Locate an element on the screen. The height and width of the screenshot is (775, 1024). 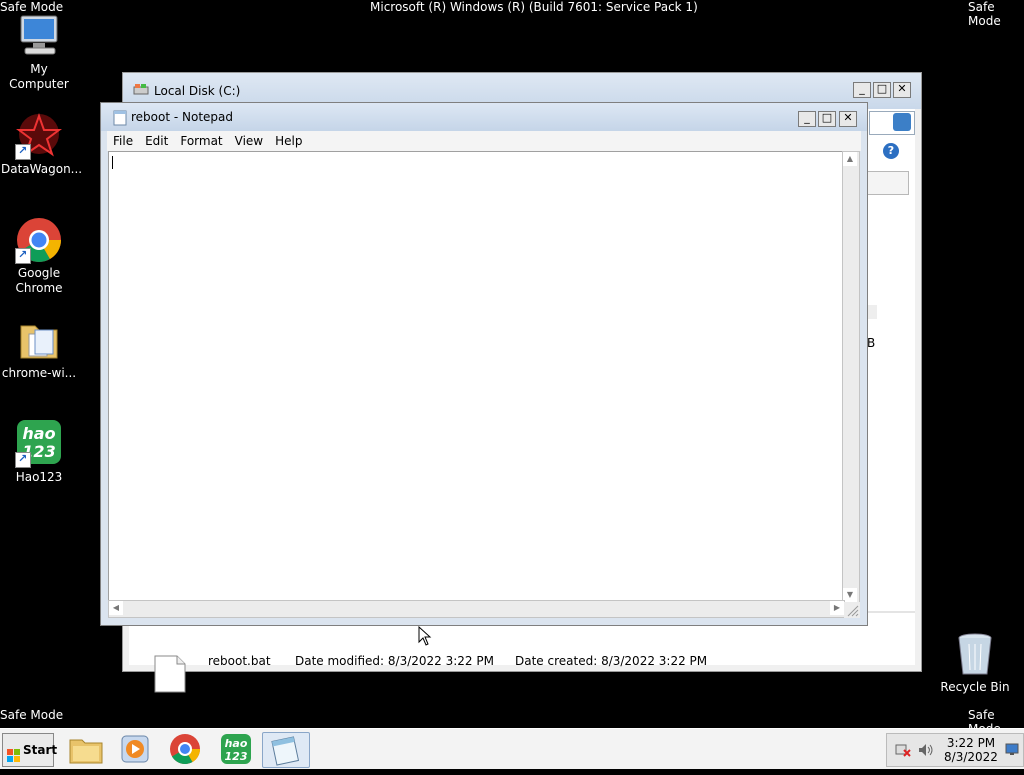
horizontal-scrollbar: ◀ ▶ is located at coordinates (476, 609).